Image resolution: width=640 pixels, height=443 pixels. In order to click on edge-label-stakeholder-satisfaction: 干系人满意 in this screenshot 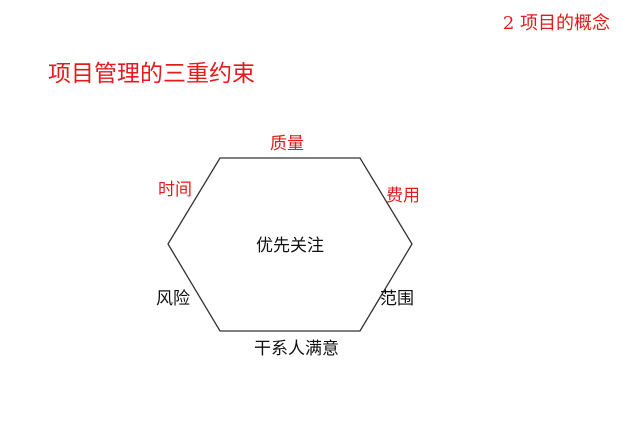, I will do `click(296, 349)`.